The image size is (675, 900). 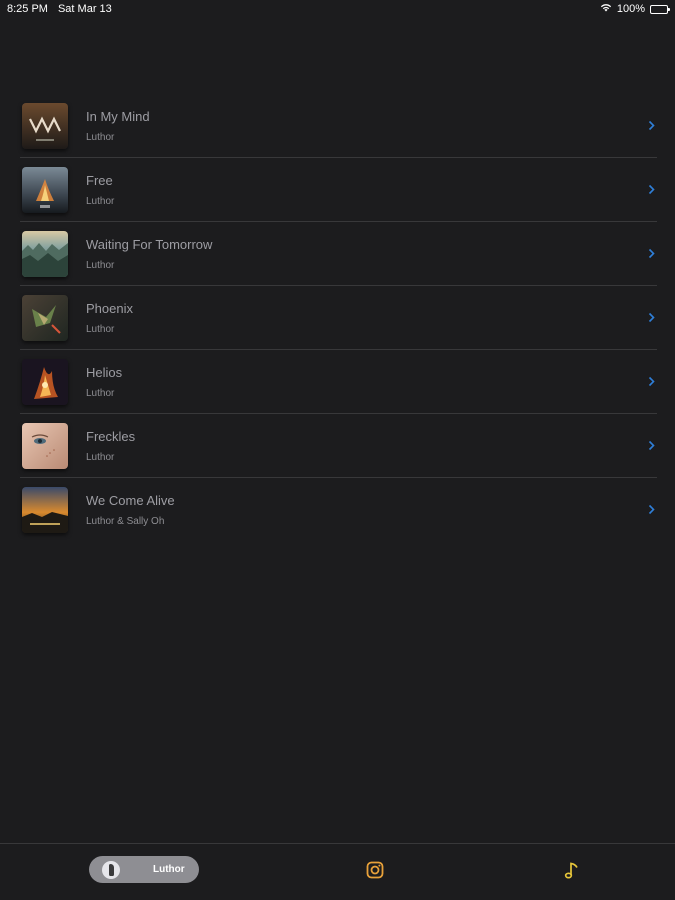 I want to click on album-art-helios, so click(x=45, y=381).